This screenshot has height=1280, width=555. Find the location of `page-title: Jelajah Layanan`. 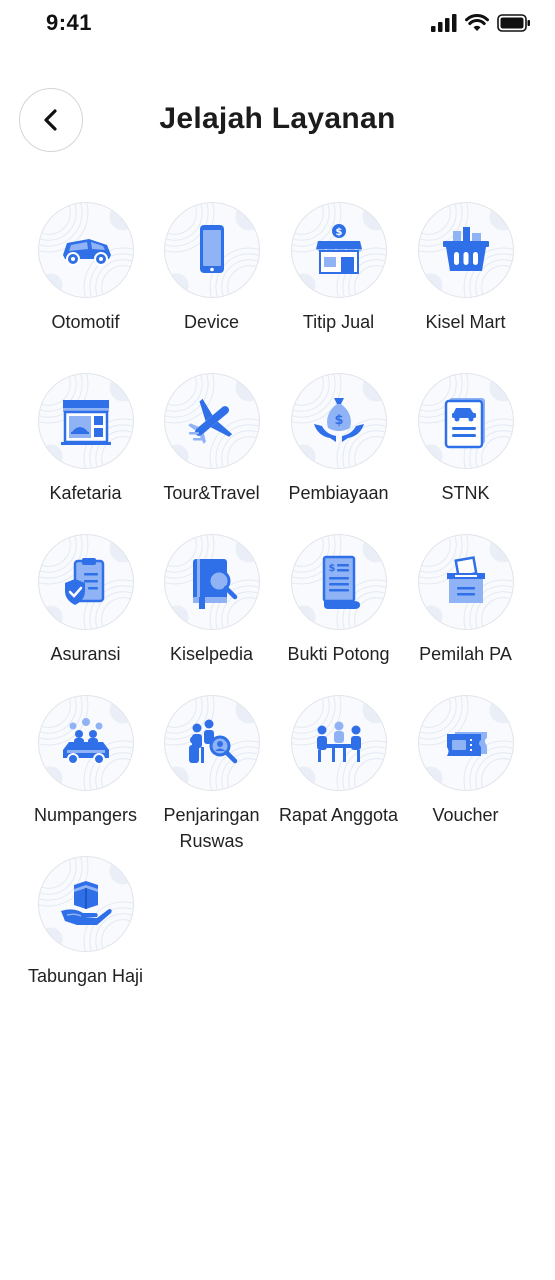

page-title: Jelajah Layanan is located at coordinates (277, 118).